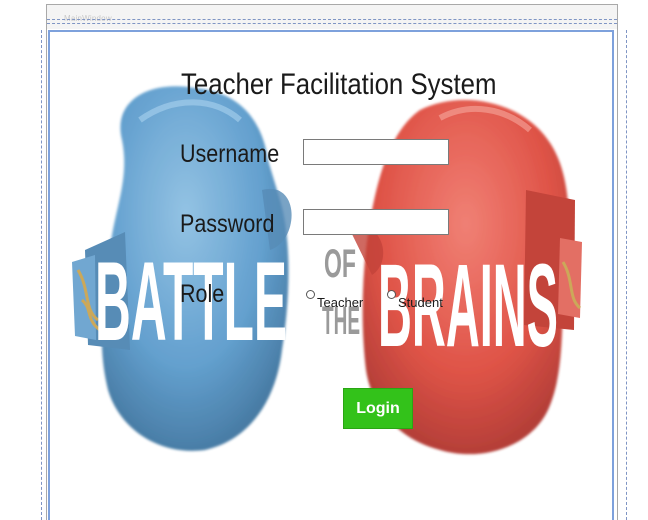 Image resolution: width=648 pixels, height=520 pixels. I want to click on username-label: Username, so click(230, 154).